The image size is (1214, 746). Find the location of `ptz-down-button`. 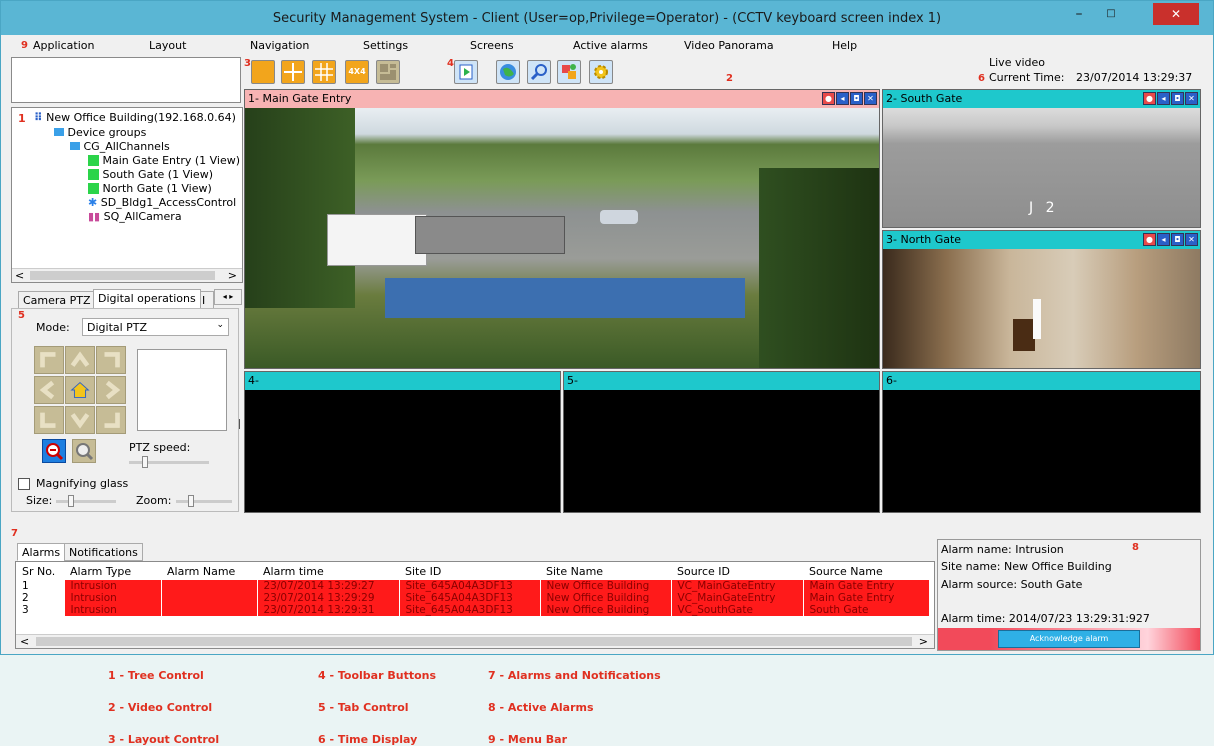

ptz-down-button is located at coordinates (80, 420).